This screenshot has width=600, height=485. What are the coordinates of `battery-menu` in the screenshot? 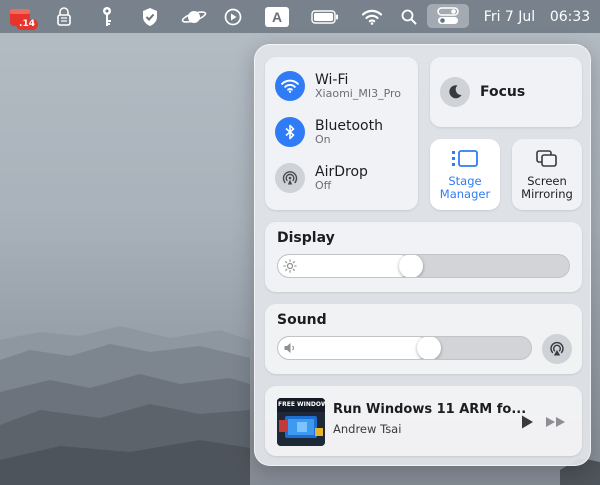 It's located at (325, 16).